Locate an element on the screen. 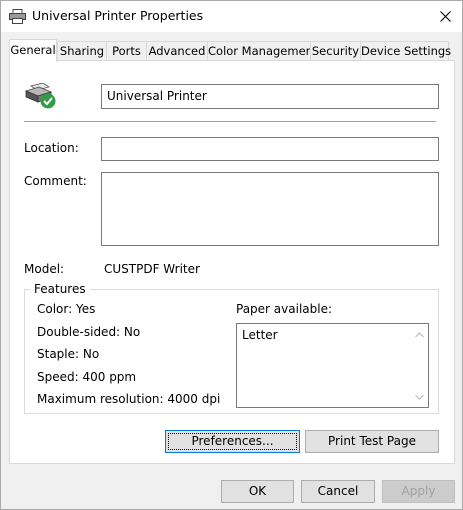 The height and width of the screenshot is (510, 463). printer-icon is located at coordinates (17, 16).